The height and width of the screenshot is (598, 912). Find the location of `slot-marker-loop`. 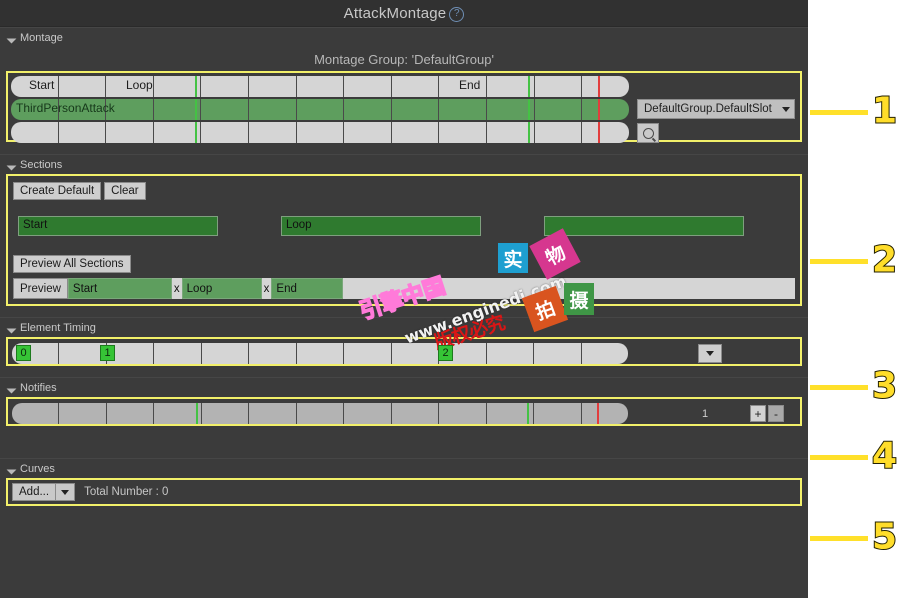

slot-marker-loop is located at coordinates (196, 109).